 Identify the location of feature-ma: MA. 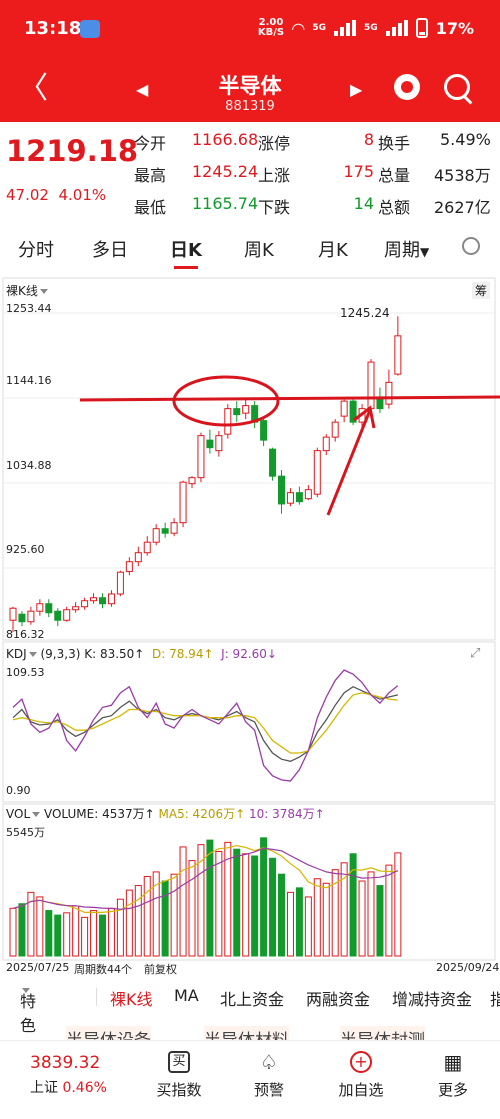
(186, 995).